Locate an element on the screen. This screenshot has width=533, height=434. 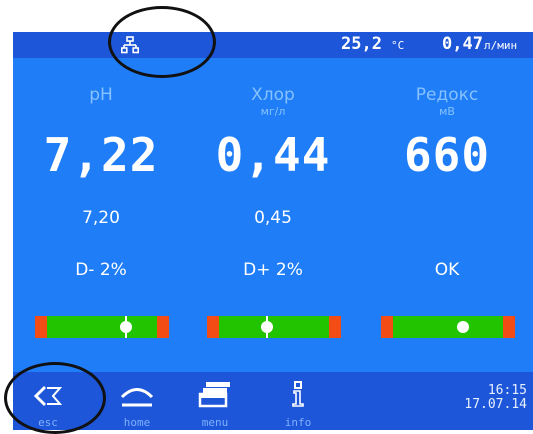
channel-name: Хлор is located at coordinates (273, 95).